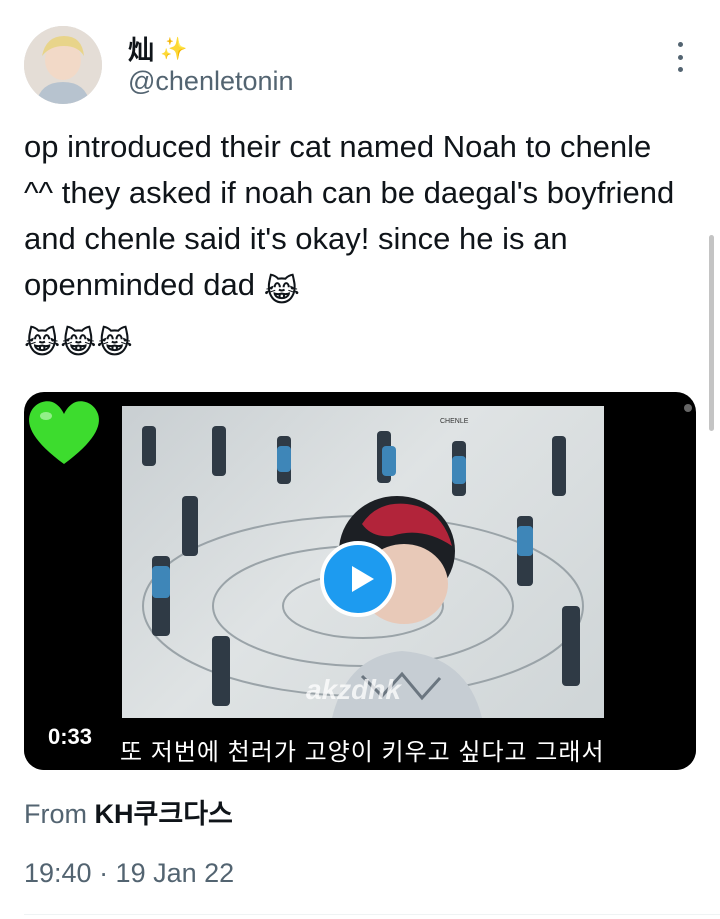 This screenshot has width=720, height=919. Describe the element at coordinates (363, 579) in the screenshot. I see `play-icon` at that location.